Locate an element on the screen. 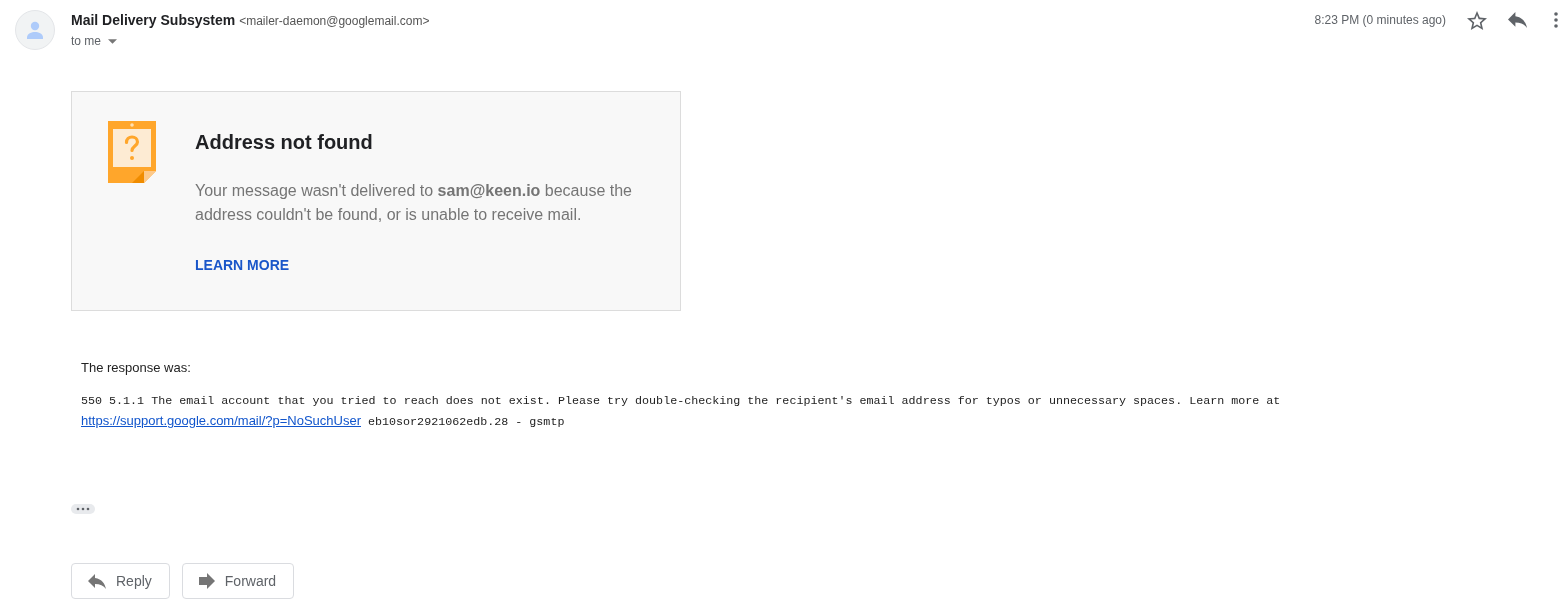 The image size is (1563, 616). notice-message: Your message wasn't delivered to sam@keen.io because the address couldn't be found, or is unable to receive mail. is located at coordinates (414, 203).